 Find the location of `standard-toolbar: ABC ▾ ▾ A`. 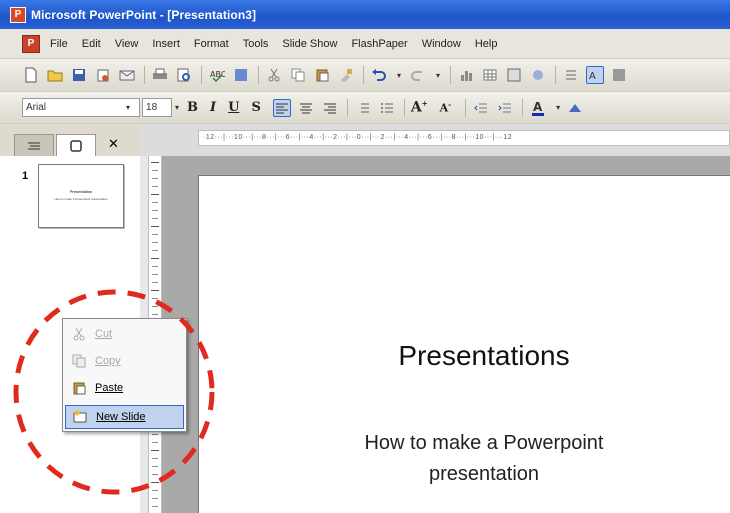

standard-toolbar: ABC ▾ ▾ A is located at coordinates (365, 75).